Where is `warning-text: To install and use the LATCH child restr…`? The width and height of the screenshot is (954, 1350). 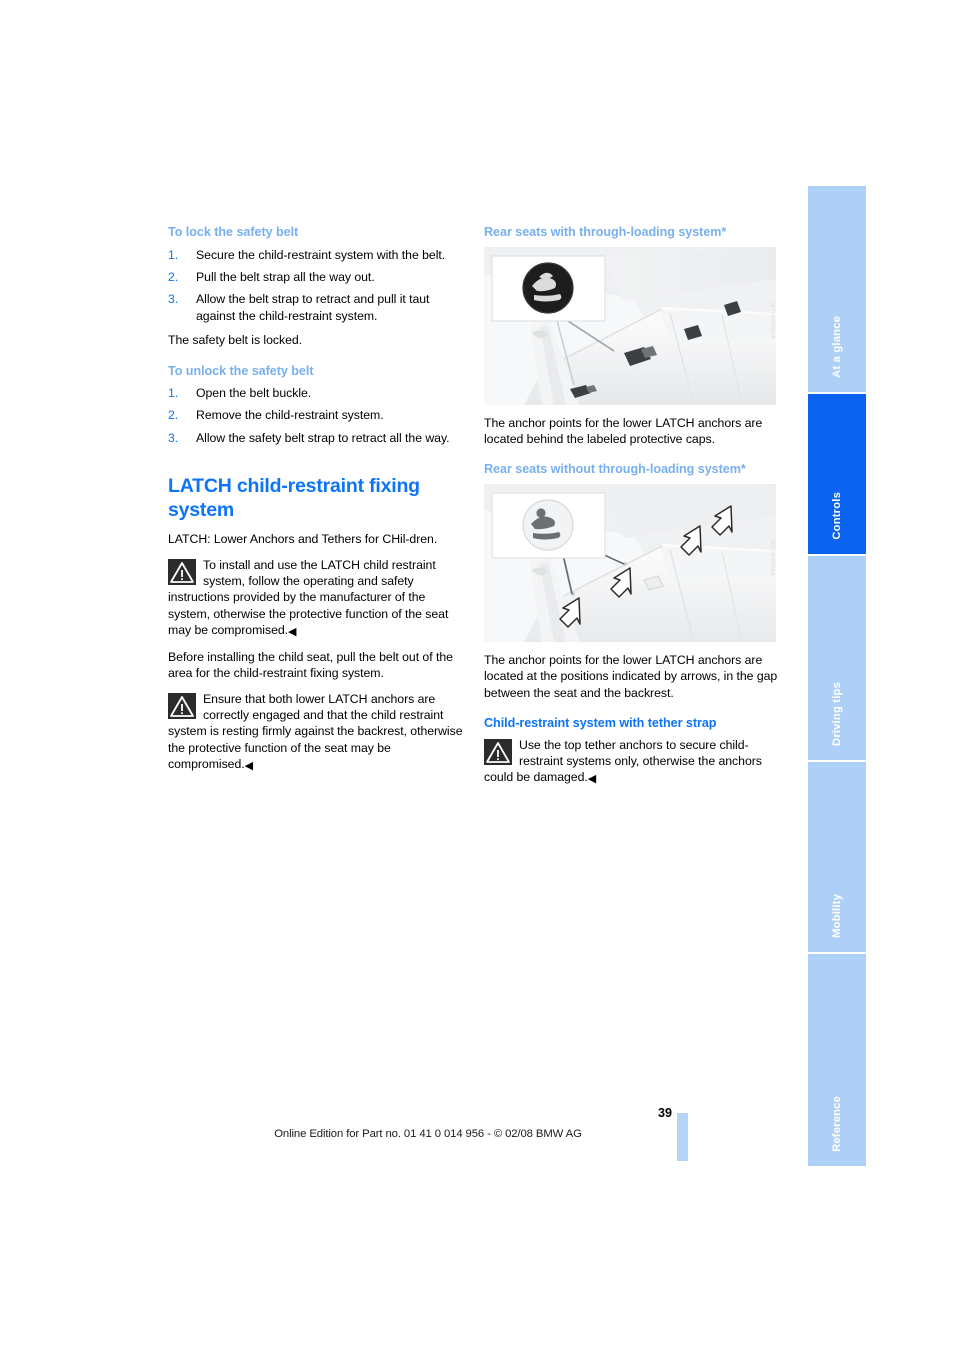
warning-text: To install and use the LATCH child restr… is located at coordinates (308, 597).